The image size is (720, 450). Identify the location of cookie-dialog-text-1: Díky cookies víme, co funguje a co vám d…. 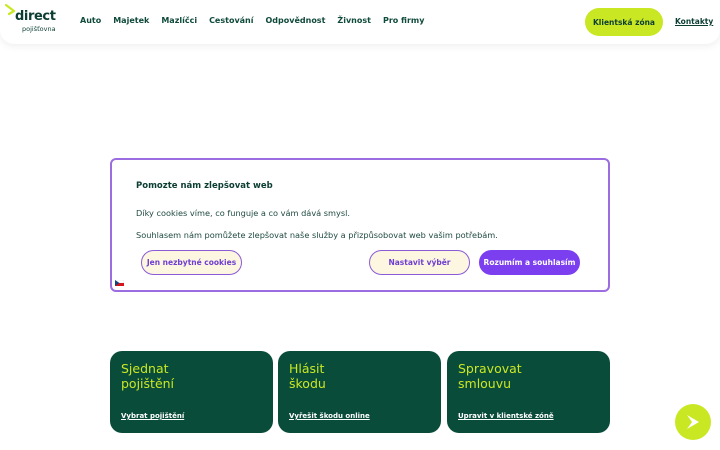
(243, 213).